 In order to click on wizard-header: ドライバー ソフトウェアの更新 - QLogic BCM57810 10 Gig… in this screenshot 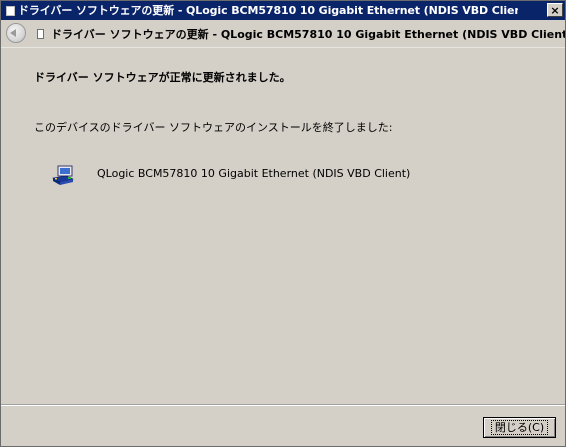, I will do `click(283, 34)`.